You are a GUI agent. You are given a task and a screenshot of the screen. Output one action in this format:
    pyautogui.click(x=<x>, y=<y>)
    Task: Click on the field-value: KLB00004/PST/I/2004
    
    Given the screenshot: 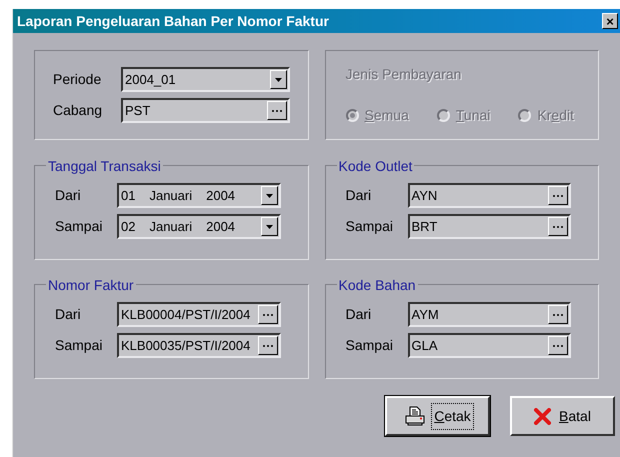 What is the action you would take?
    pyautogui.click(x=186, y=315)
    